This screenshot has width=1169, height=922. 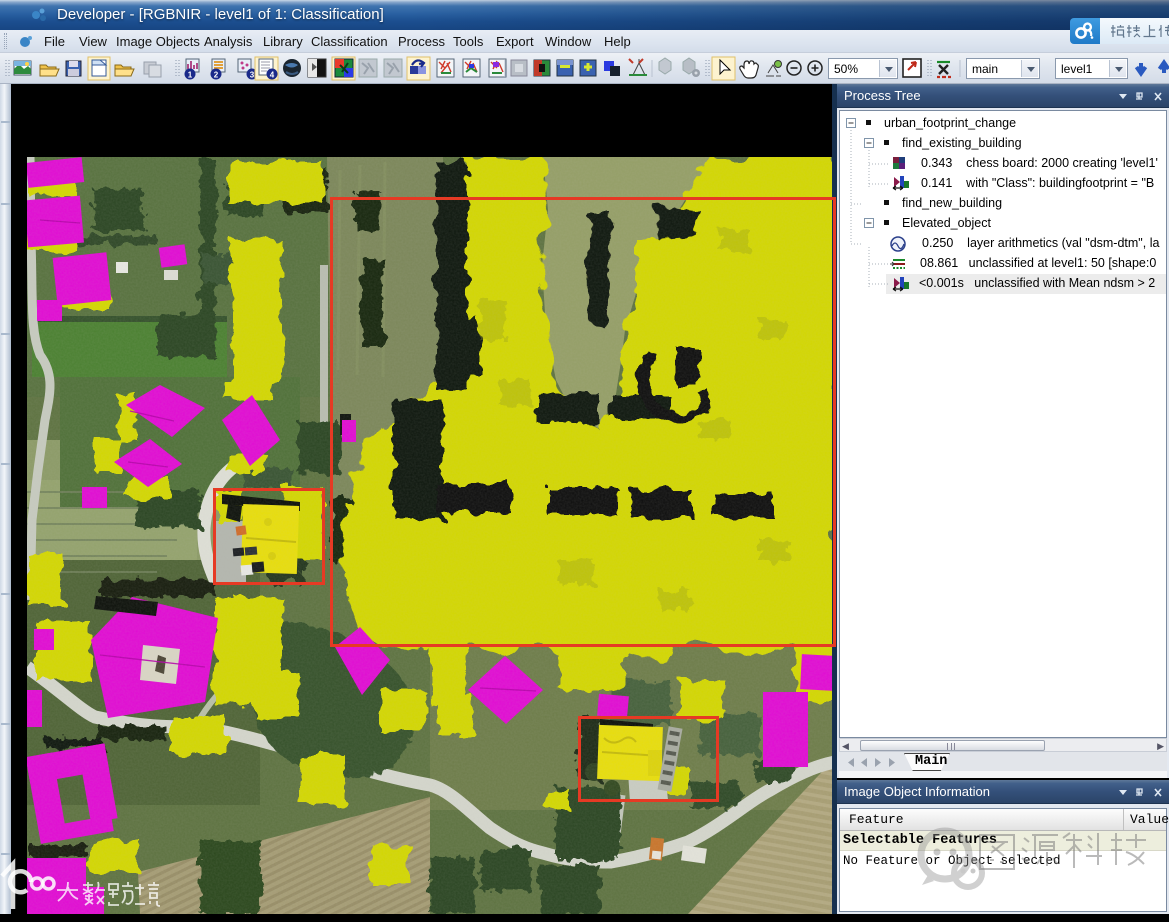 What do you see at coordinates (252, 75) in the screenshot?
I see `svg-text: 3` at bounding box center [252, 75].